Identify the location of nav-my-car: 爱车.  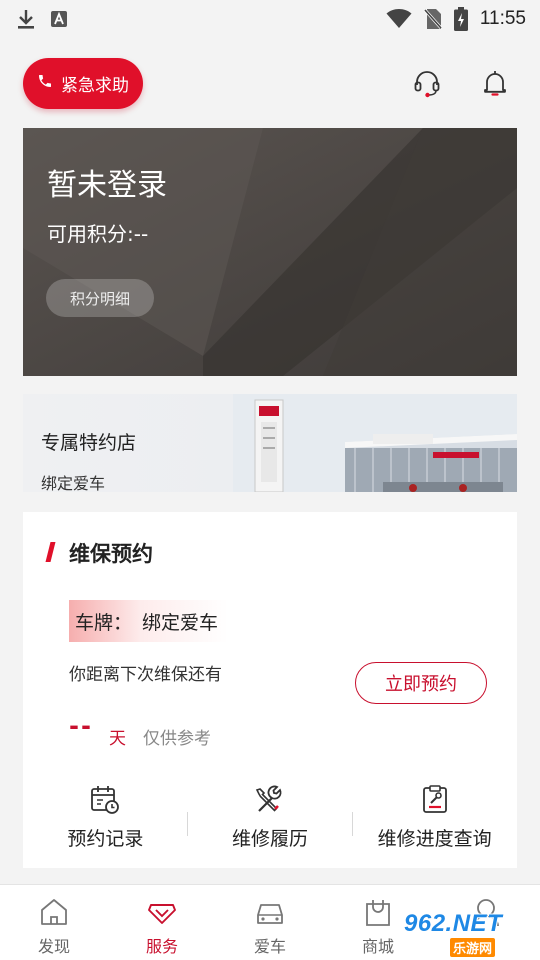
(270, 922).